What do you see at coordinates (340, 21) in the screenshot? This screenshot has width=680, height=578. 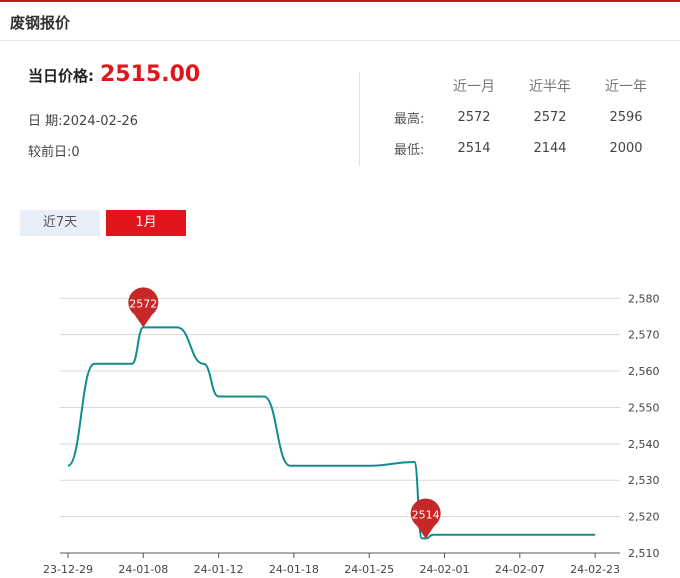 I see `page-header: 废钢报价` at bounding box center [340, 21].